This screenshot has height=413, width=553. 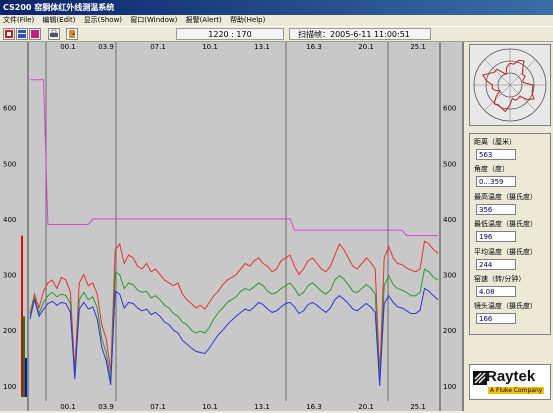 I want to click on view-chart-button, so click(x=9, y=34).